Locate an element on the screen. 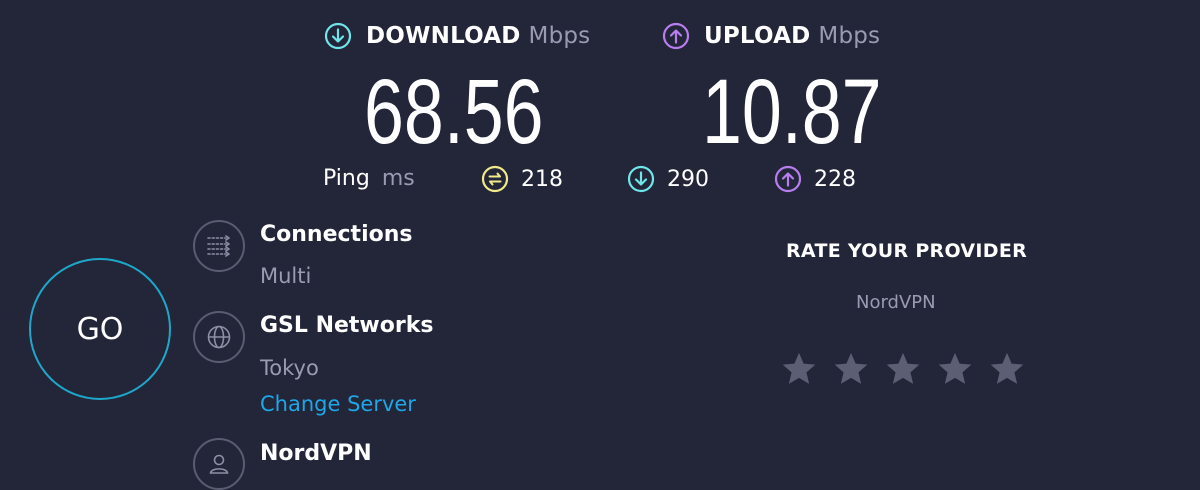 The width and height of the screenshot is (1200, 490). user-icon is located at coordinates (219, 464).